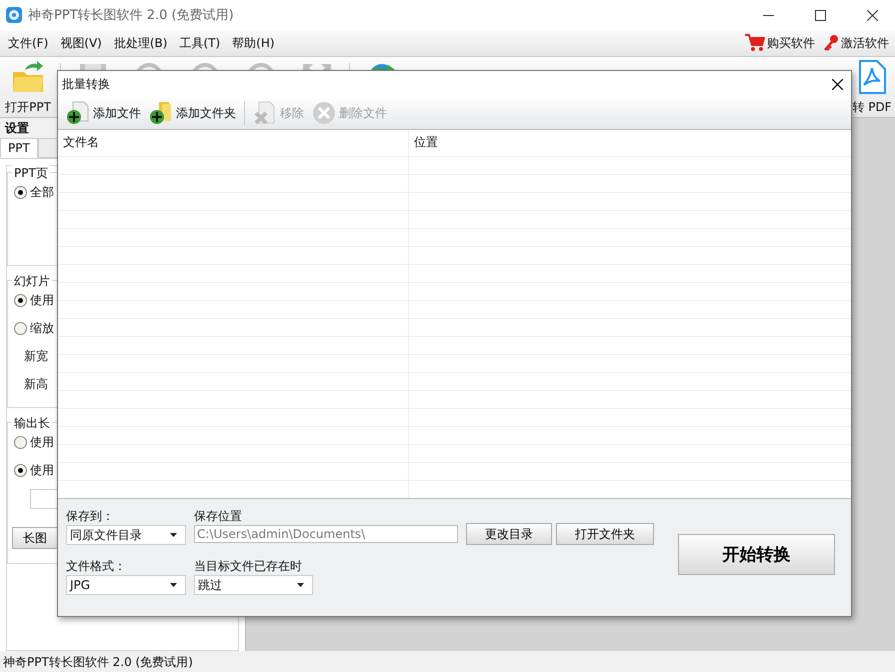 The image size is (895, 672). I want to click on add-folder-icon, so click(161, 113).